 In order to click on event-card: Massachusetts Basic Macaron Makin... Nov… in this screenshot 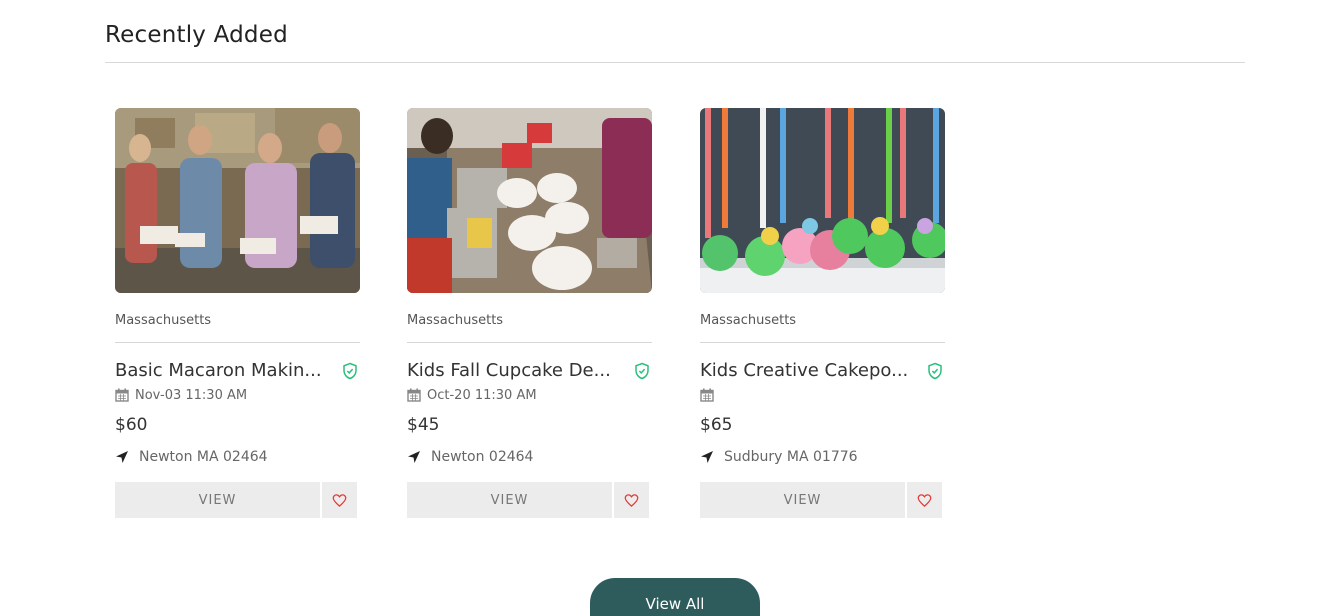, I will do `click(237, 313)`.